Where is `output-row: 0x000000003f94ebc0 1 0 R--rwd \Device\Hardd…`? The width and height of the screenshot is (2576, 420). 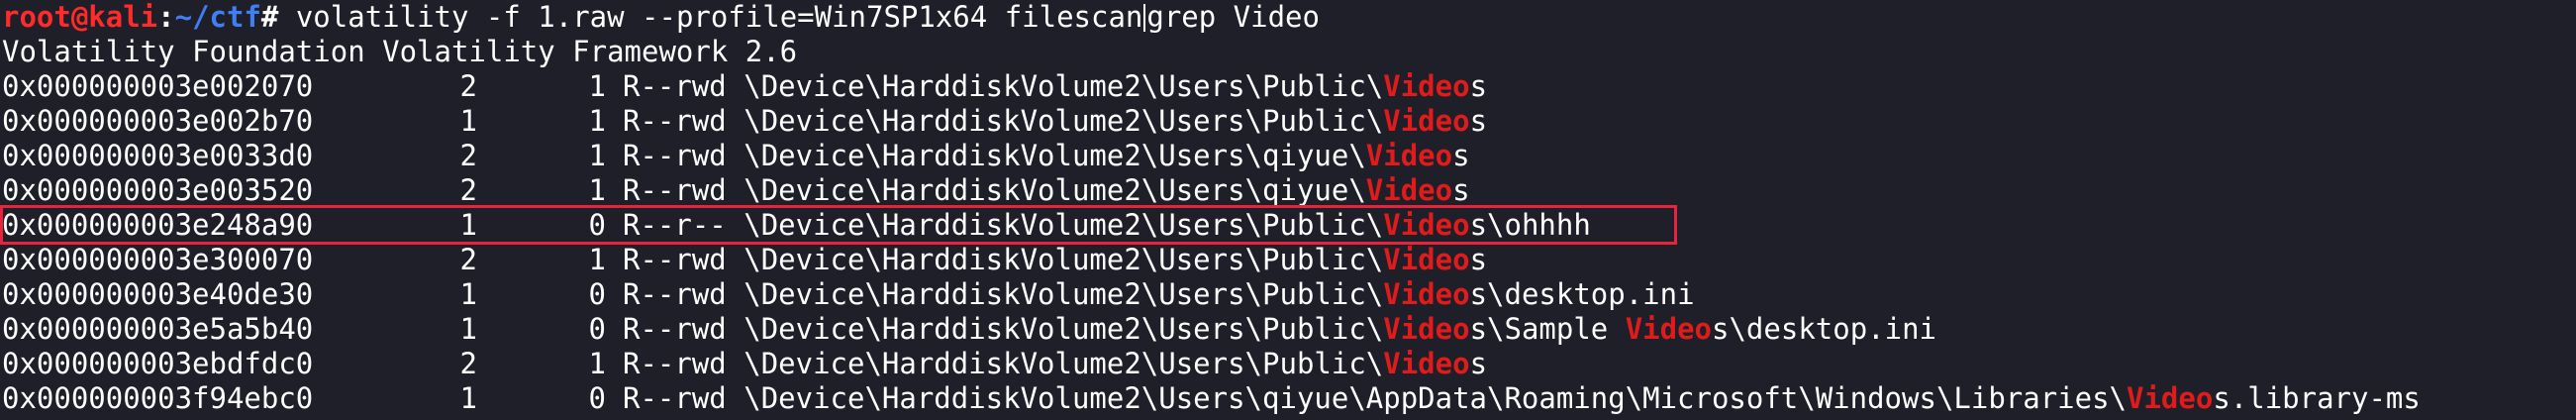
output-row: 0x000000003f94ebc0 1 0 R--rwd \Device\Hardd… is located at coordinates (1212, 398).